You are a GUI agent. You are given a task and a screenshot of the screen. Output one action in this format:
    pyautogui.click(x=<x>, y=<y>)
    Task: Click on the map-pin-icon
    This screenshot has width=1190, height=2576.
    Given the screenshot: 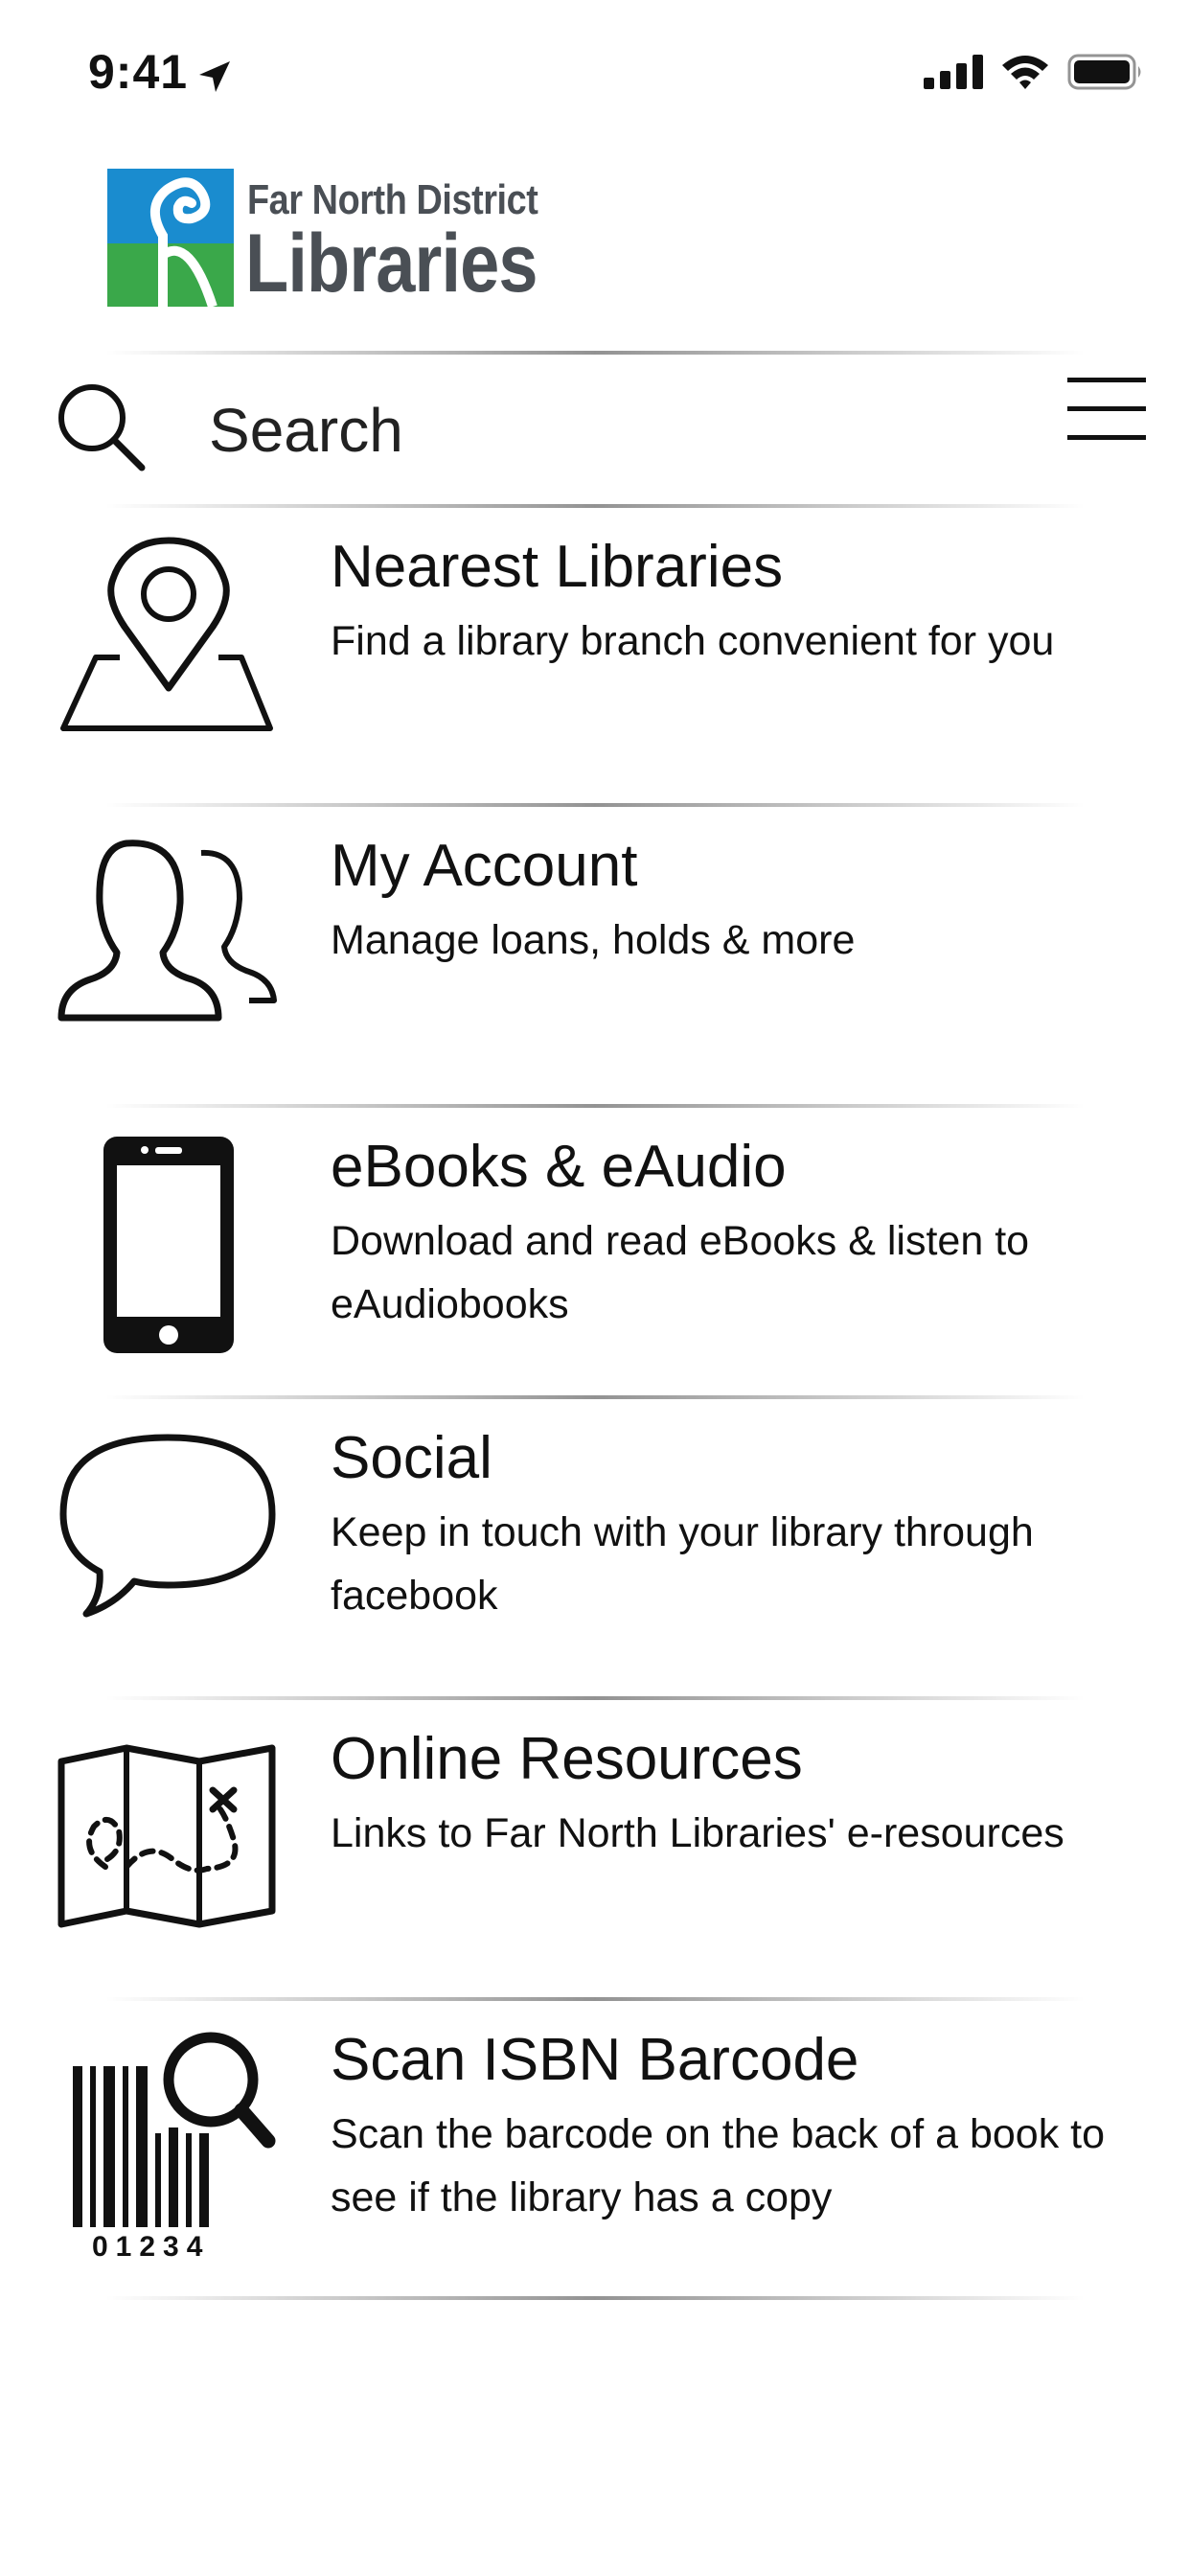 What is the action you would take?
    pyautogui.click(x=167, y=634)
    